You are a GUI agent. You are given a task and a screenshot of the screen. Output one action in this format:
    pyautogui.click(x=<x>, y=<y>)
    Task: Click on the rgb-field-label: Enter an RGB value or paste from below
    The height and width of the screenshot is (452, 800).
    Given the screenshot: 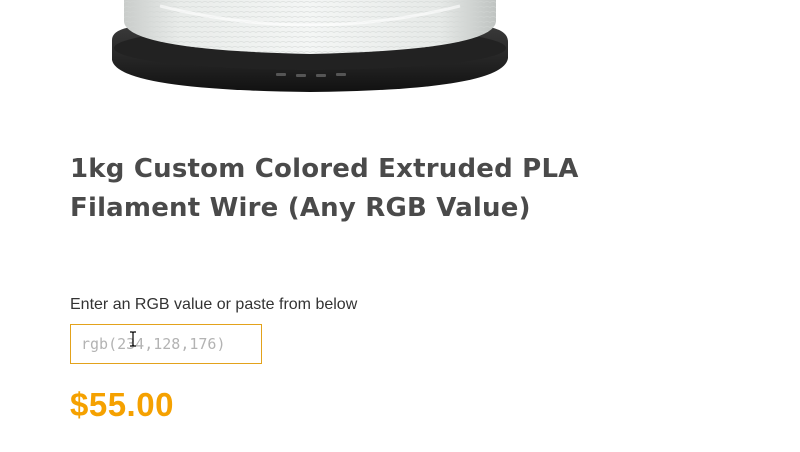 What is the action you would take?
    pyautogui.click(x=214, y=304)
    